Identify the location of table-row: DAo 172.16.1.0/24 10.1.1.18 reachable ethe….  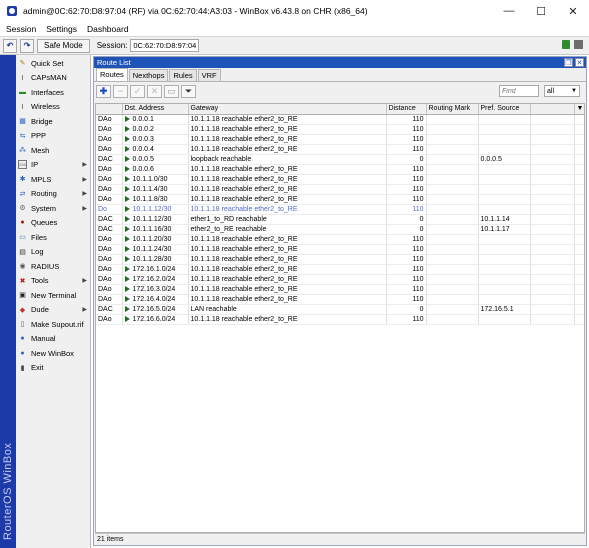
(340, 269).